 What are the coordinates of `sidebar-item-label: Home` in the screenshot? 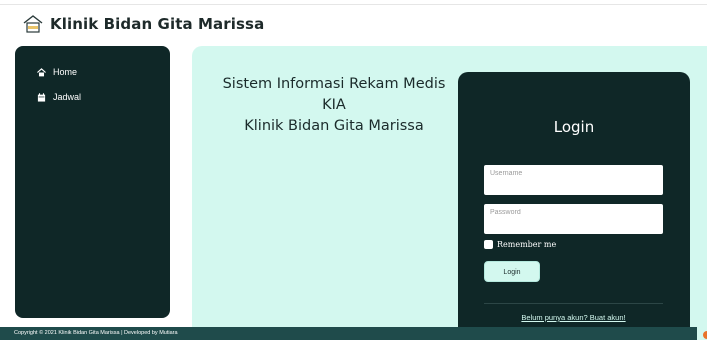 It's located at (65, 72).